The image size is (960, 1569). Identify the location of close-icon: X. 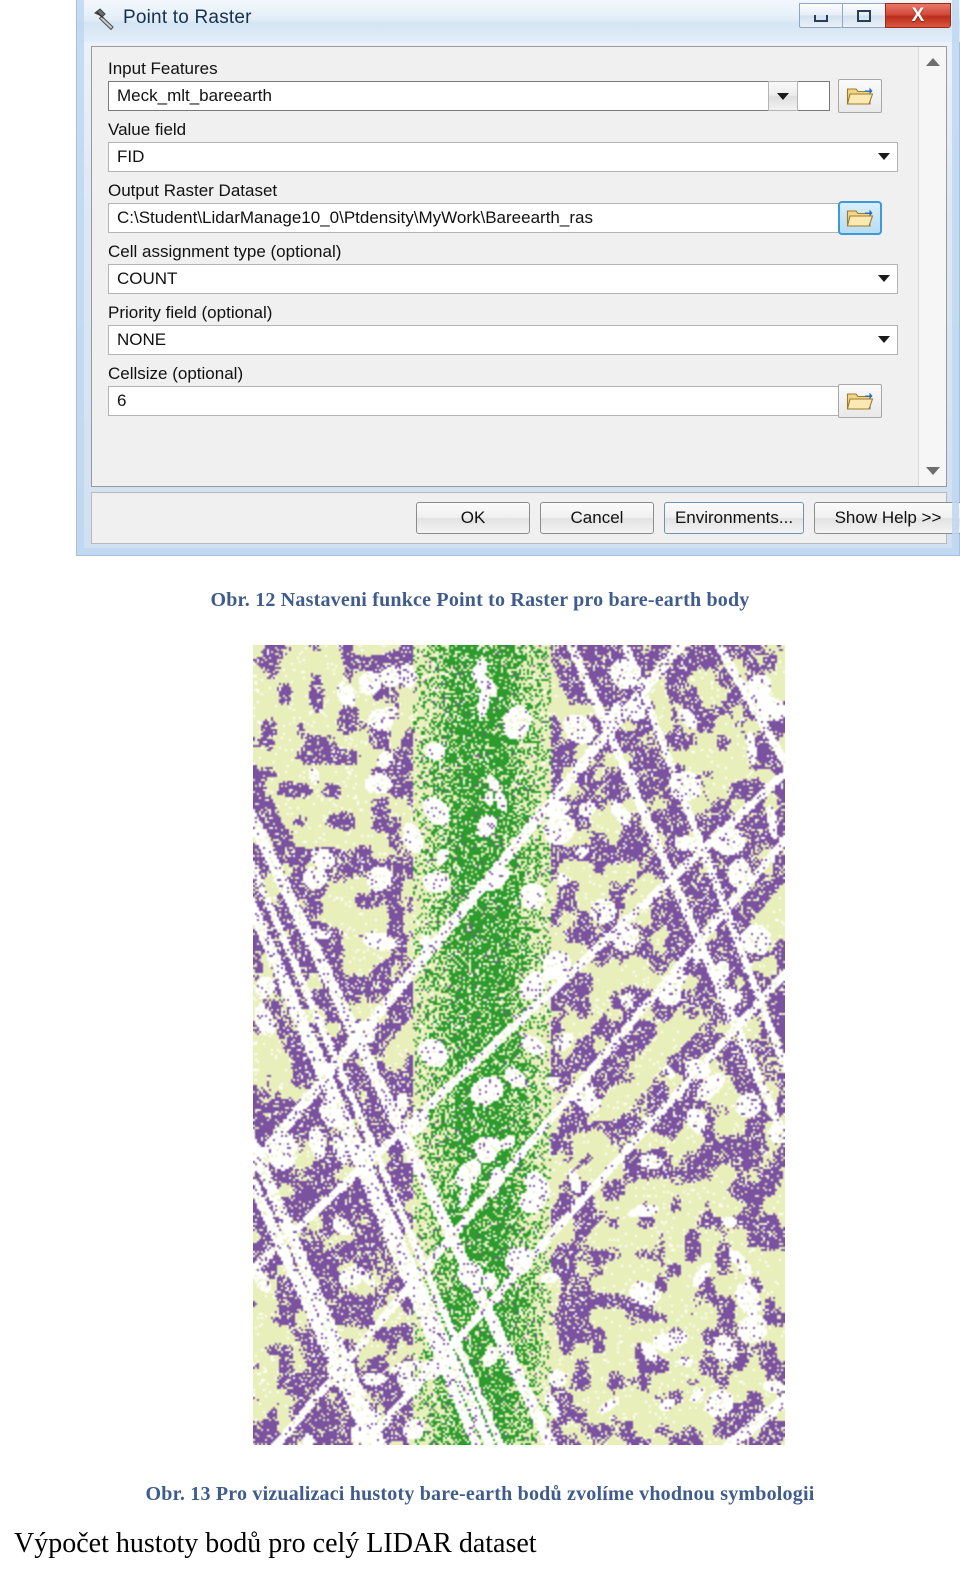
(918, 15).